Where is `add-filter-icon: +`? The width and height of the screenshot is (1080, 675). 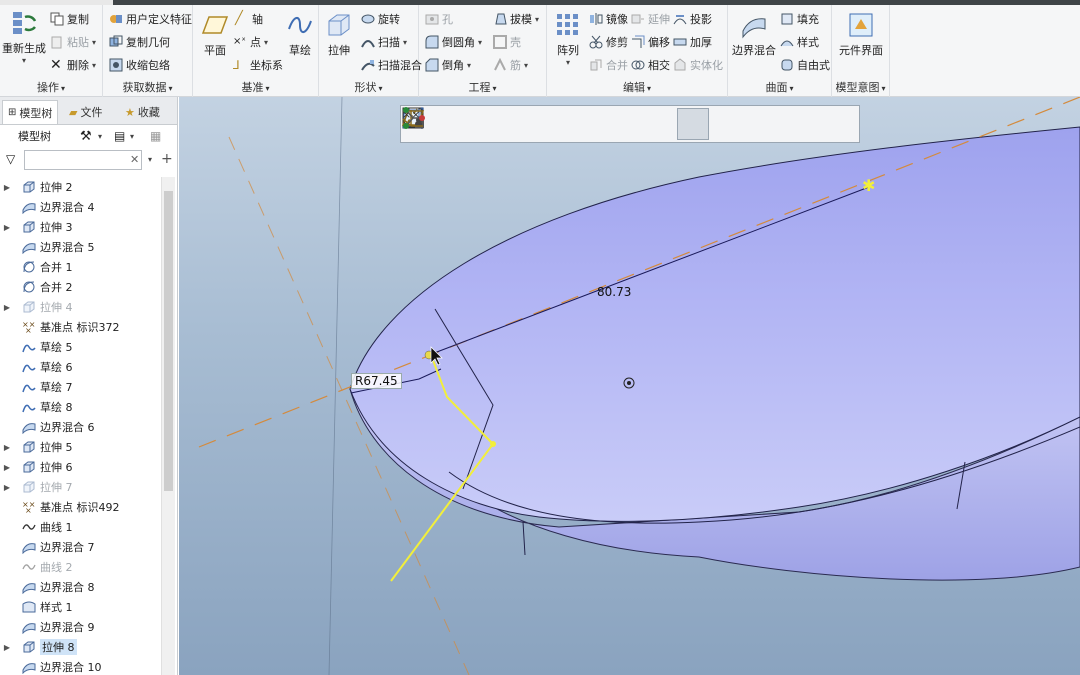
add-filter-icon: + is located at coordinates (167, 159).